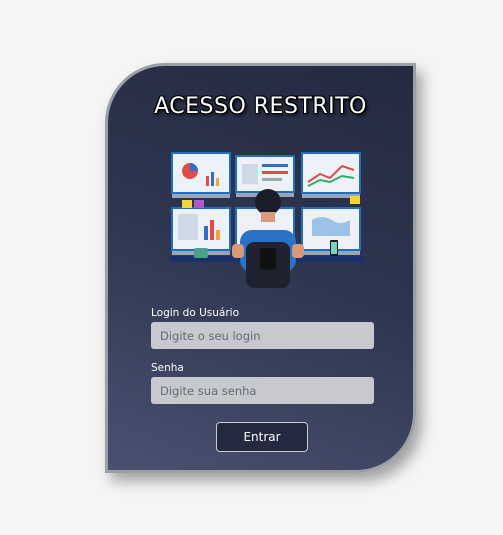  I want to click on password-label: Senha, so click(167, 368).